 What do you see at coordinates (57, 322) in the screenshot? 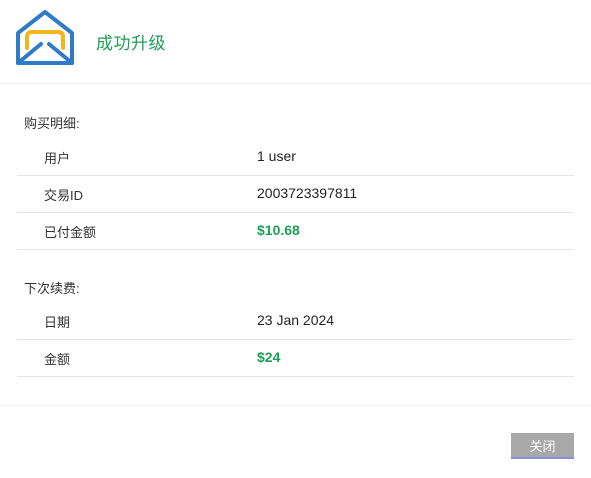
I see `row-label: 日期` at bounding box center [57, 322].